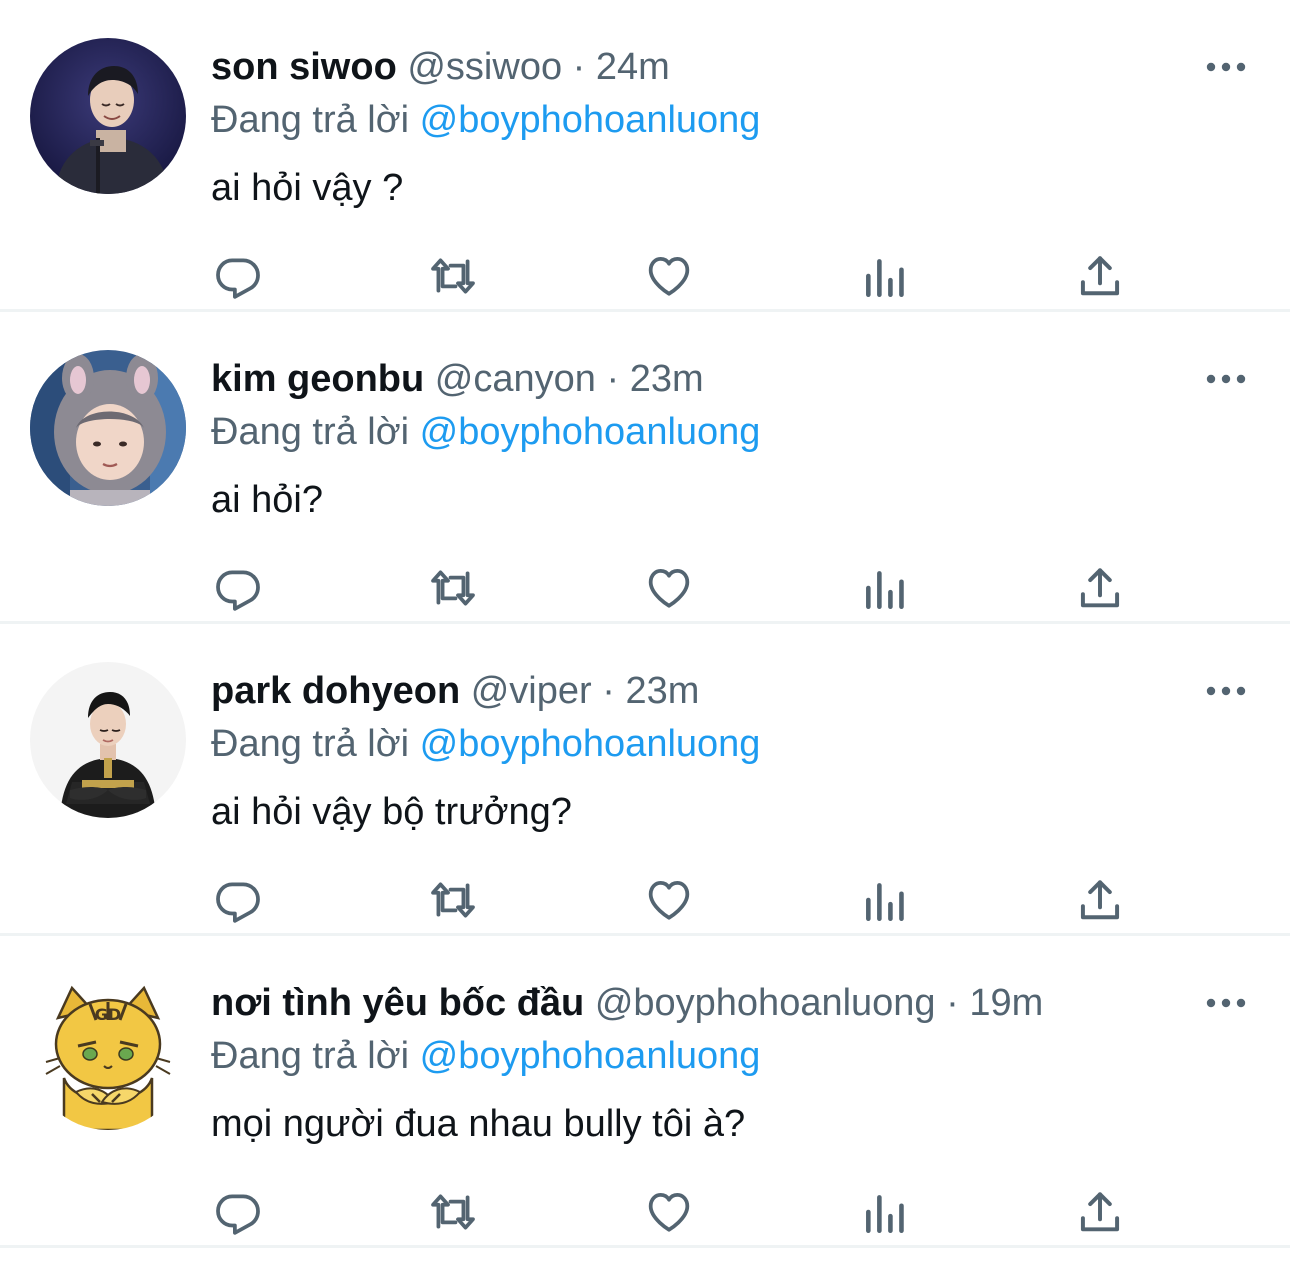  I want to click on handle: @canyon, so click(515, 379).